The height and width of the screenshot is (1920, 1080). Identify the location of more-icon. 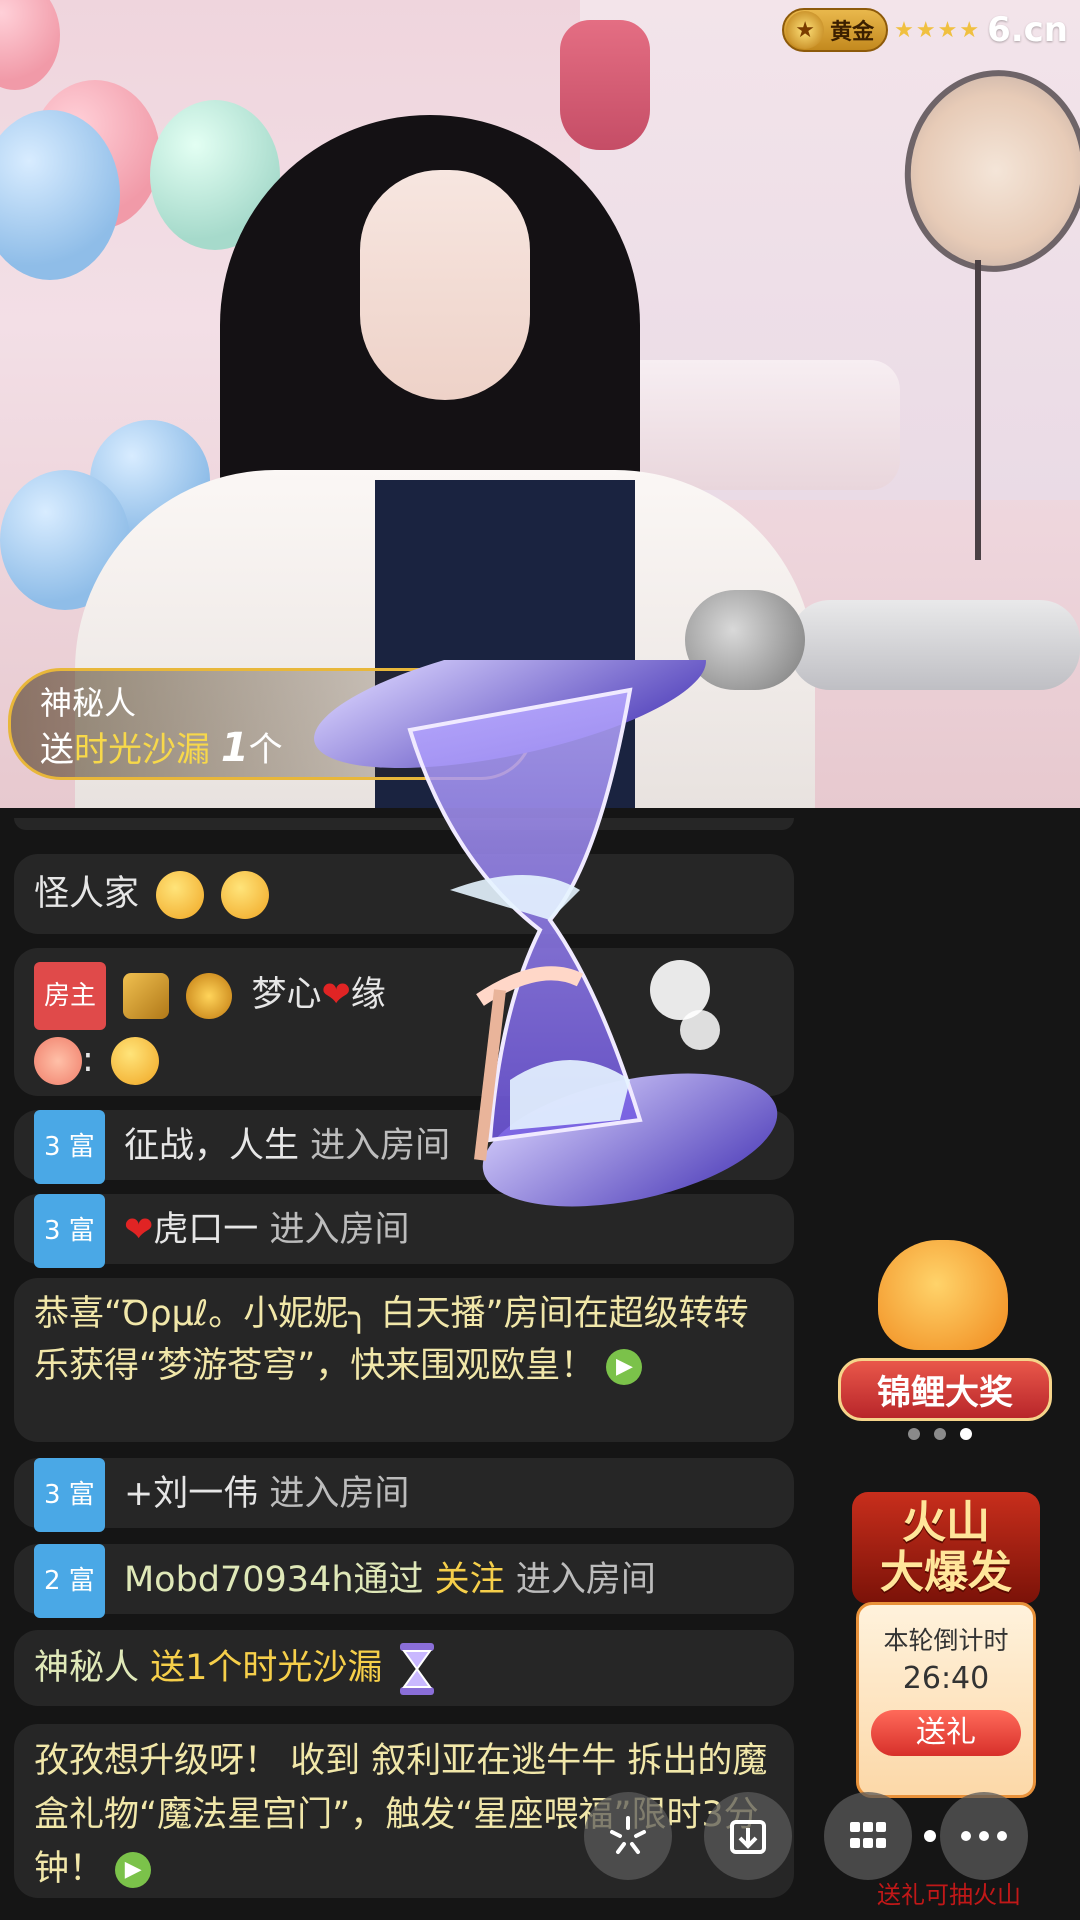
(984, 1836).